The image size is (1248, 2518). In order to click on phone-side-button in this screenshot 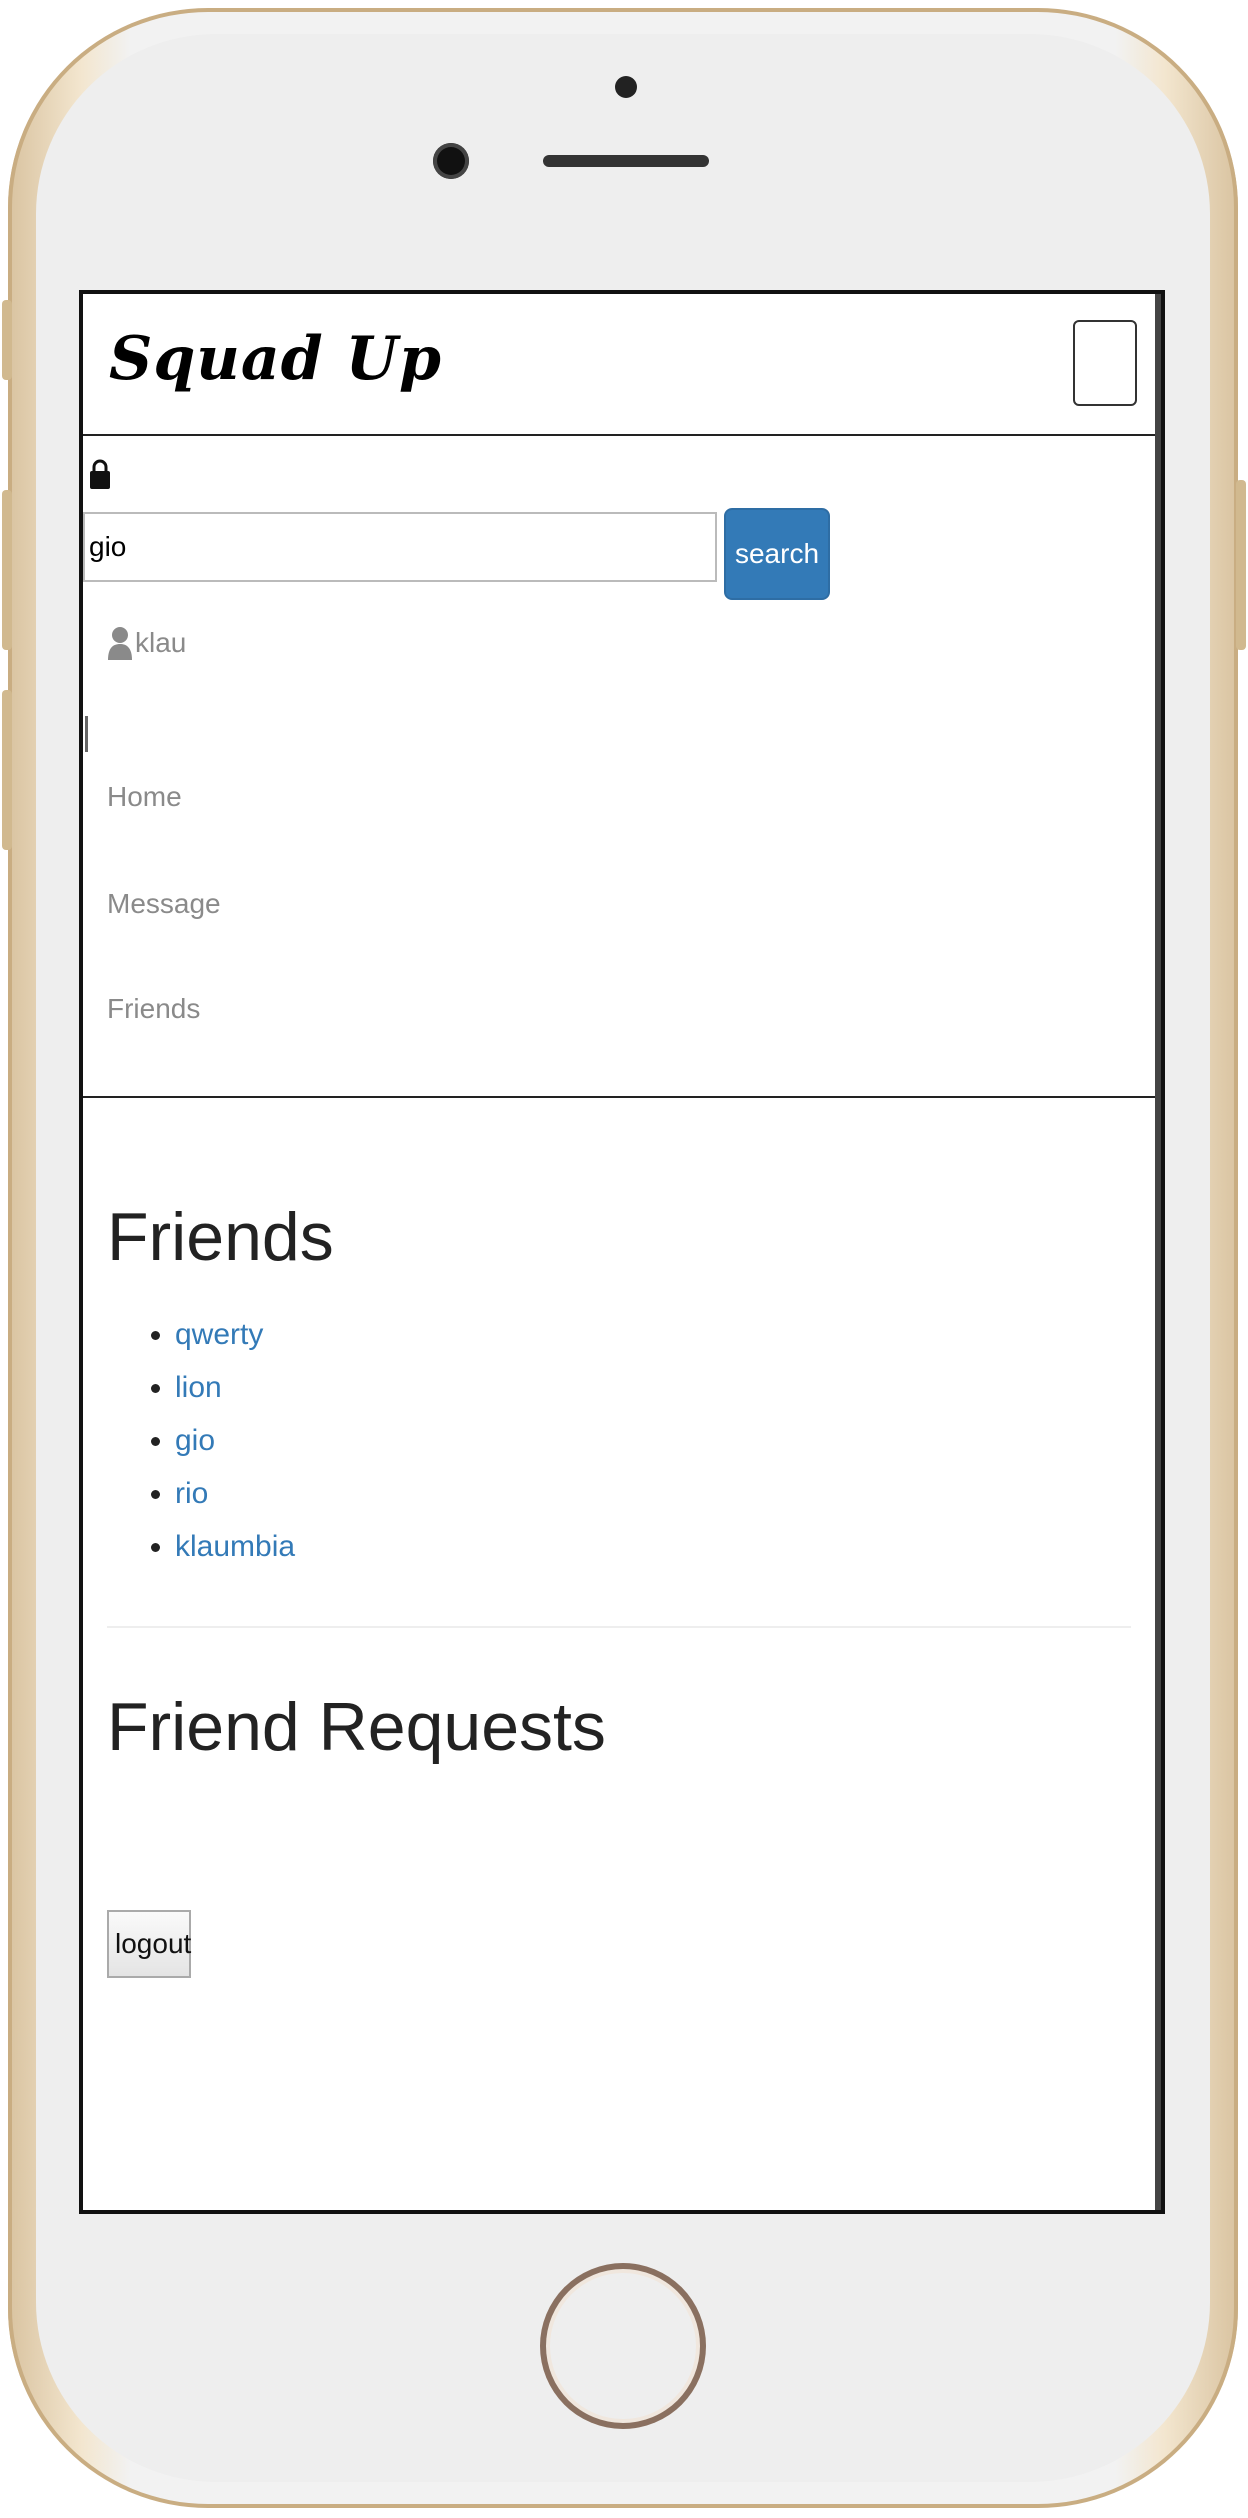, I will do `click(7, 340)`.